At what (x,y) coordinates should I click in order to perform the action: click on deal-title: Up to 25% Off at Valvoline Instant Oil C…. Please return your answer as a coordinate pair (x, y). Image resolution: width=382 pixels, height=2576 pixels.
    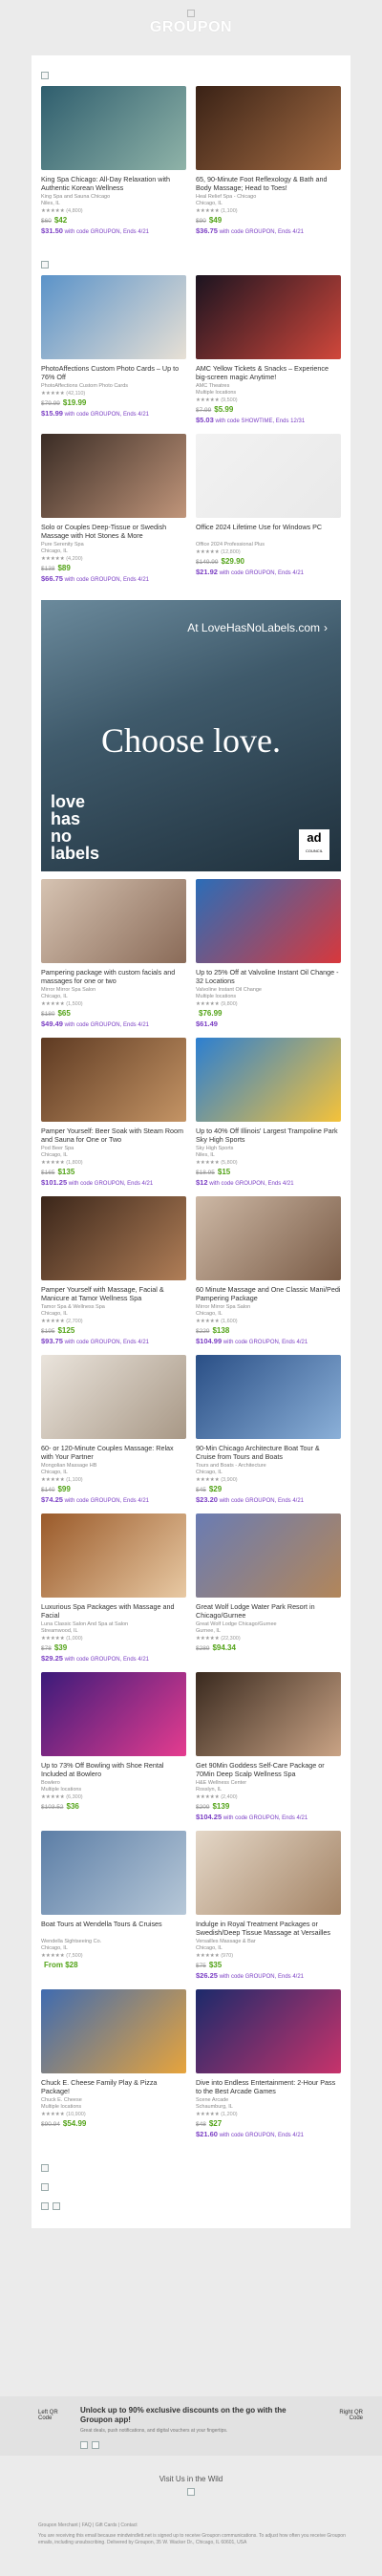
    Looking at the image, I should click on (268, 976).